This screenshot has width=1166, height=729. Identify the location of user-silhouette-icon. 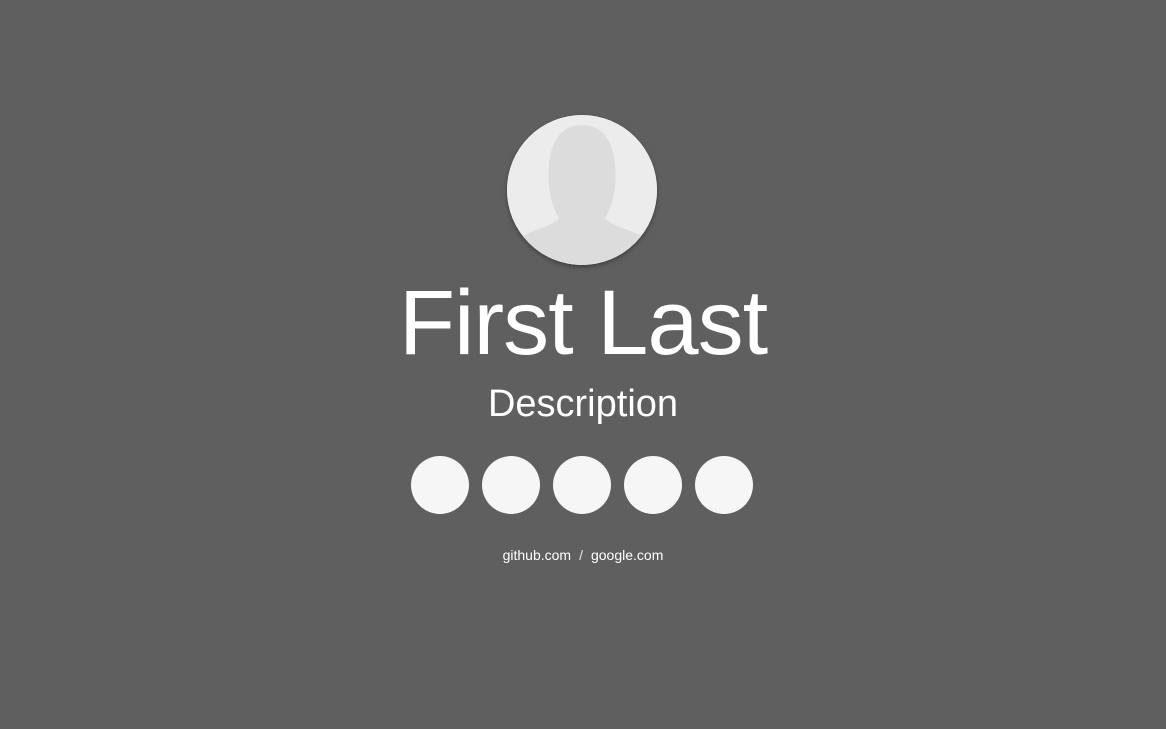
(582, 190).